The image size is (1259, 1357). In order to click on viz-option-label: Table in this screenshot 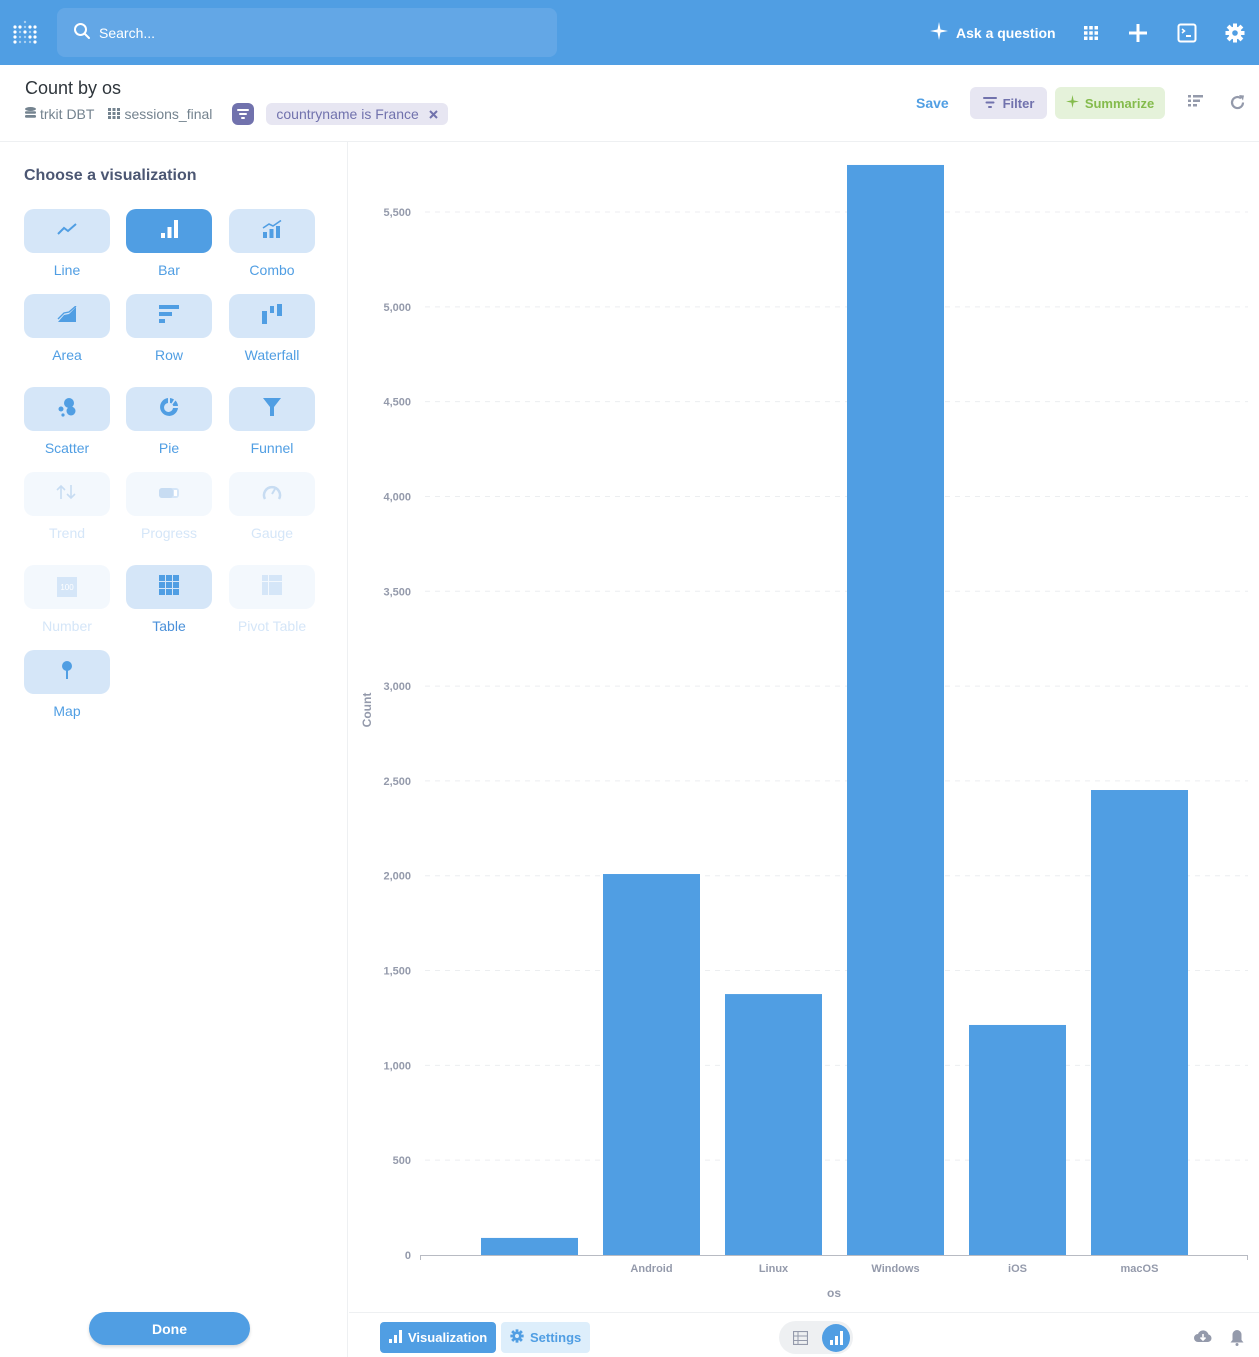, I will do `click(169, 626)`.